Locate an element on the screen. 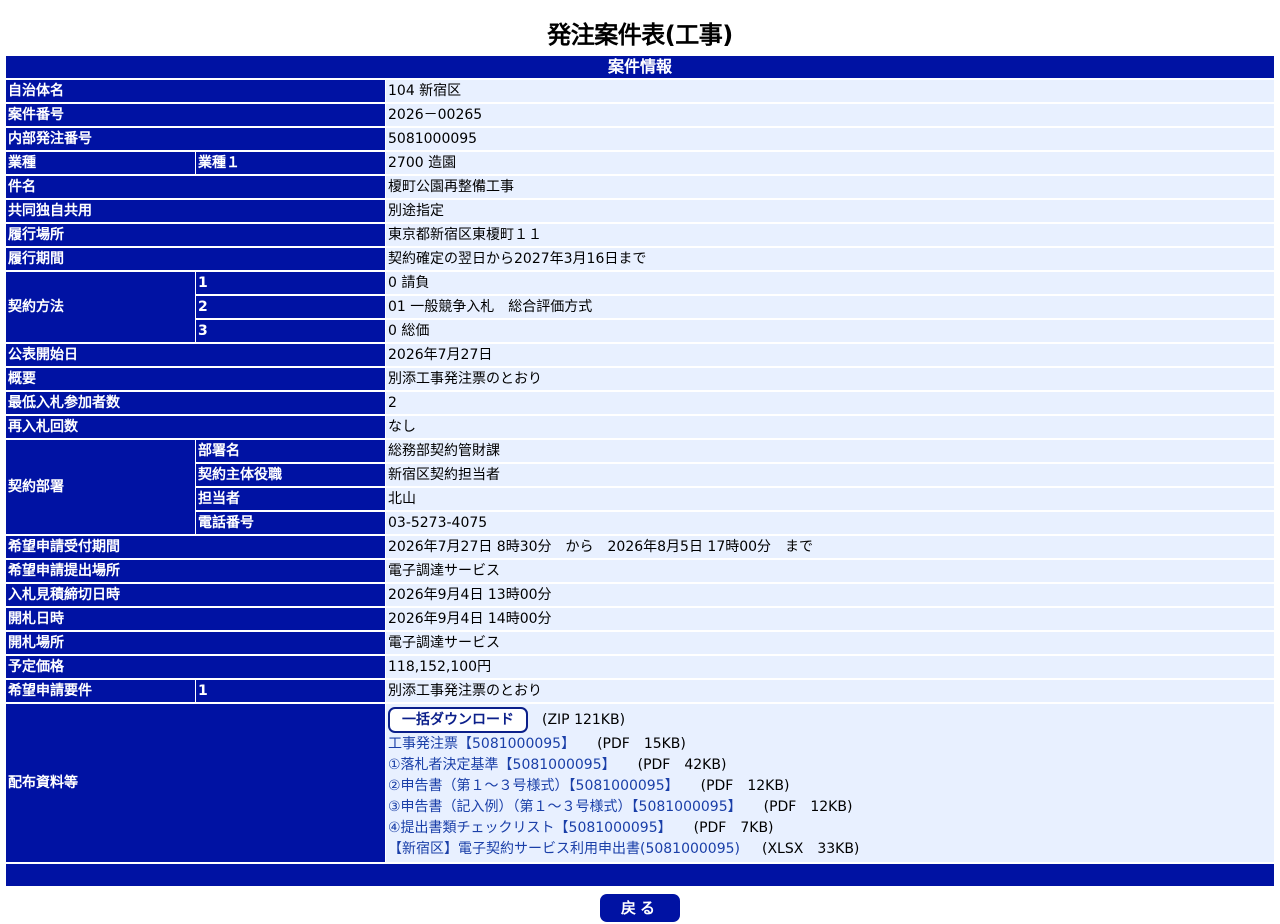 The height and width of the screenshot is (924, 1280). row-opening-date: 開札日時 2026年9月4日 14時00分 is located at coordinates (640, 619).